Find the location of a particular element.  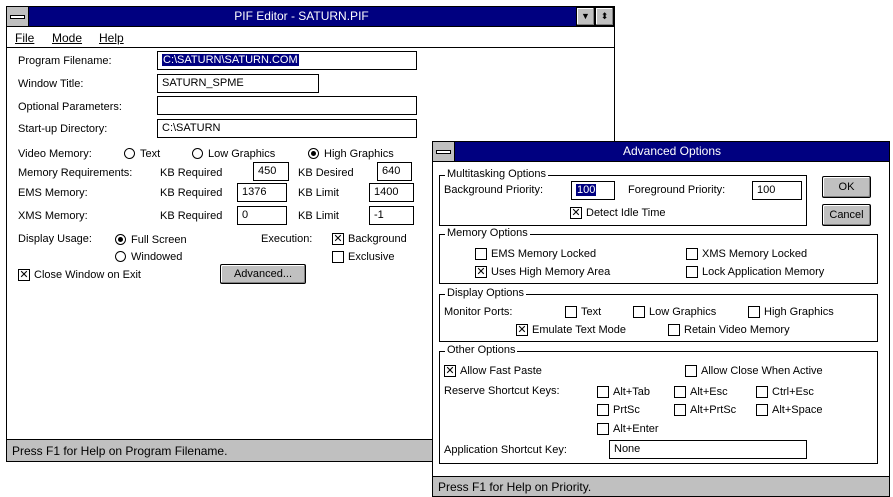

restore-button: ⬍ is located at coordinates (604, 16).